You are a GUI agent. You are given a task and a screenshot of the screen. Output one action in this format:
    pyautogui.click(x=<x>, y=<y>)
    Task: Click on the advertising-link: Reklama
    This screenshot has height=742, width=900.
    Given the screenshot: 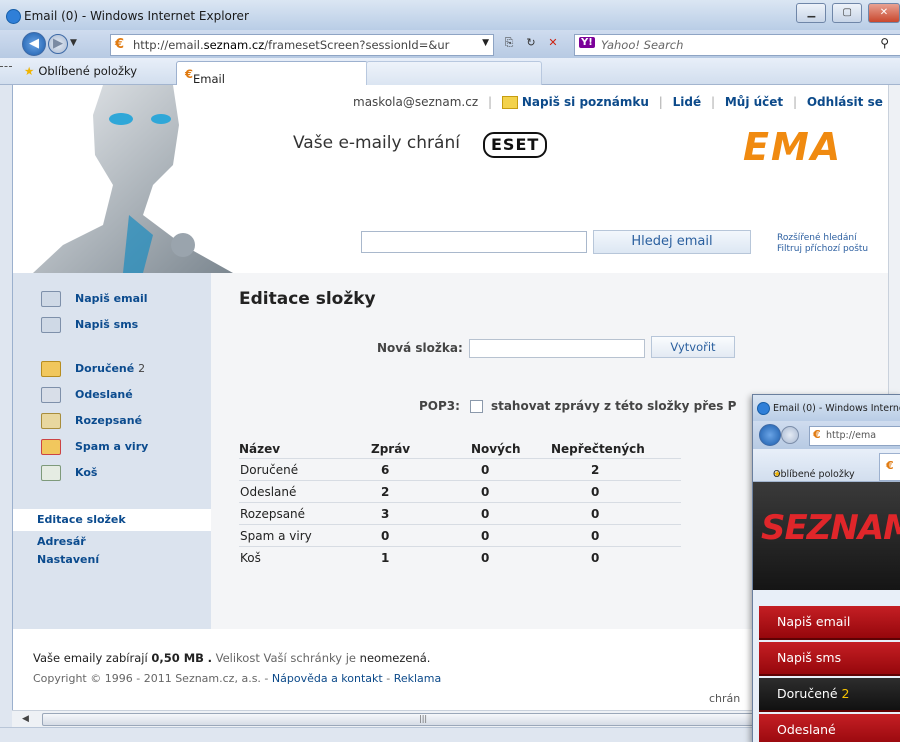 What is the action you would take?
    pyautogui.click(x=418, y=678)
    